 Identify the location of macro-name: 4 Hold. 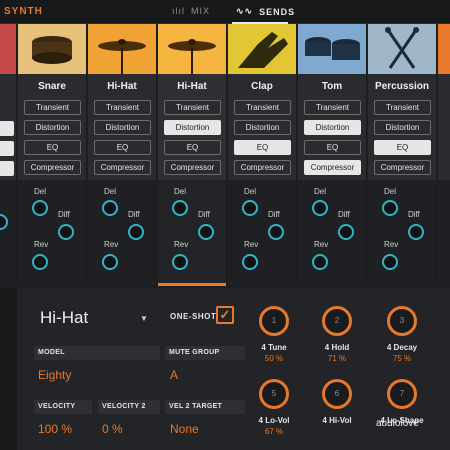
(337, 347).